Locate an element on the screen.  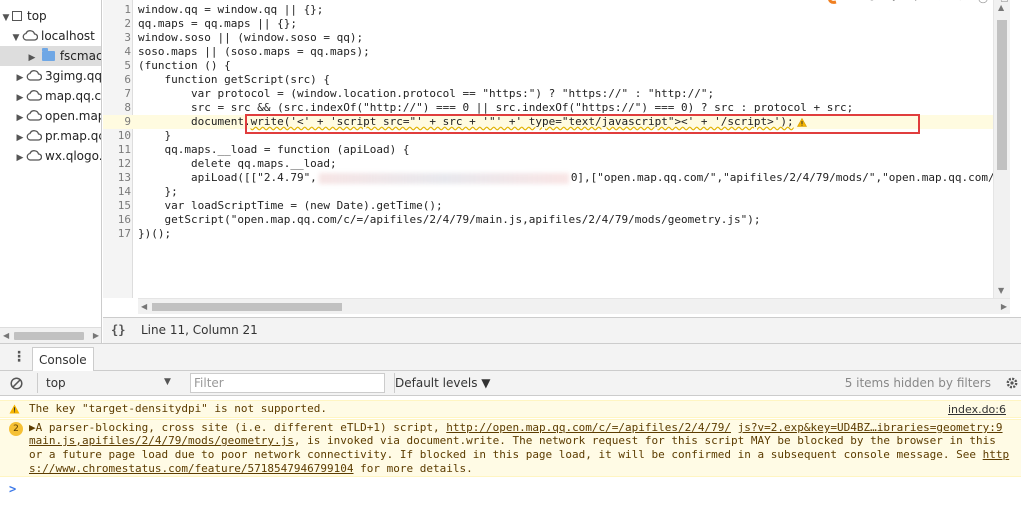
navigator-horizontal-scrollbar: ◀ ▶ is located at coordinates (50, 335).